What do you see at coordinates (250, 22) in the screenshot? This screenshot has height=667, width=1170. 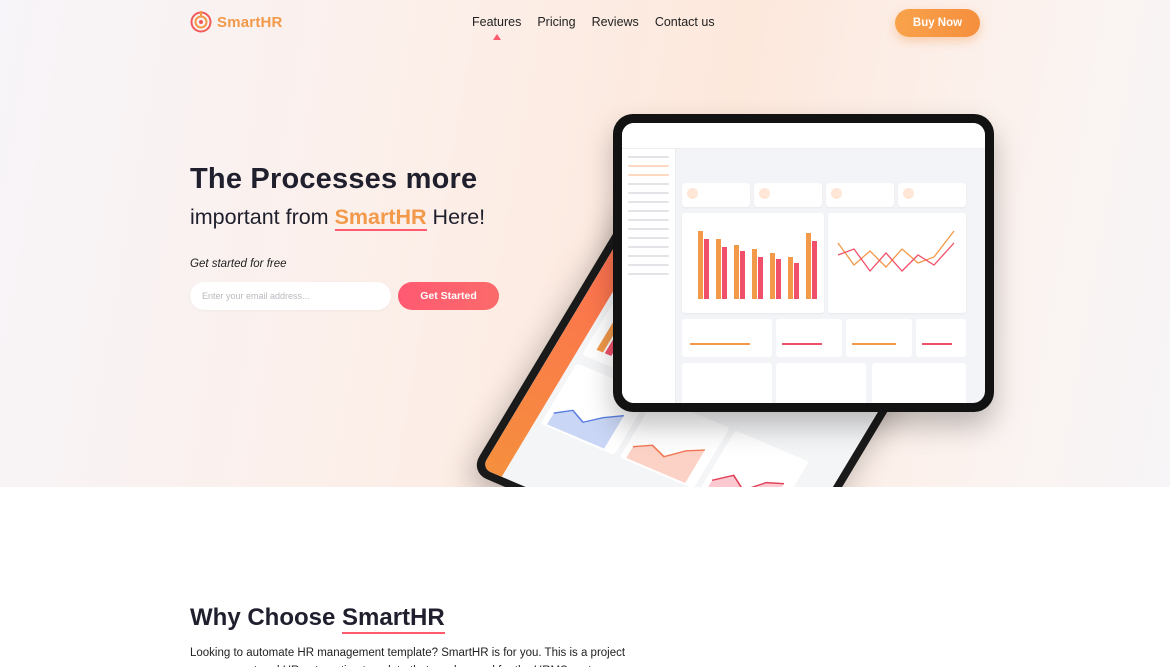 I see `logo-text: SmartHR` at bounding box center [250, 22].